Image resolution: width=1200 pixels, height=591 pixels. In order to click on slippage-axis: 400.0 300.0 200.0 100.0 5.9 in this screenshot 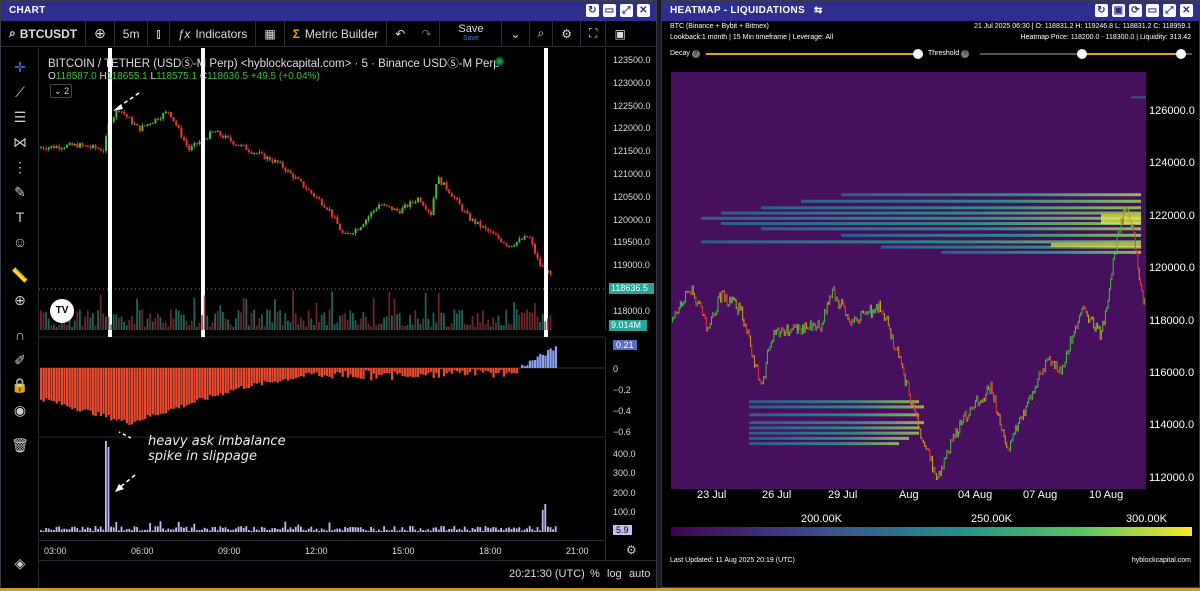, I will do `click(630, 489)`.